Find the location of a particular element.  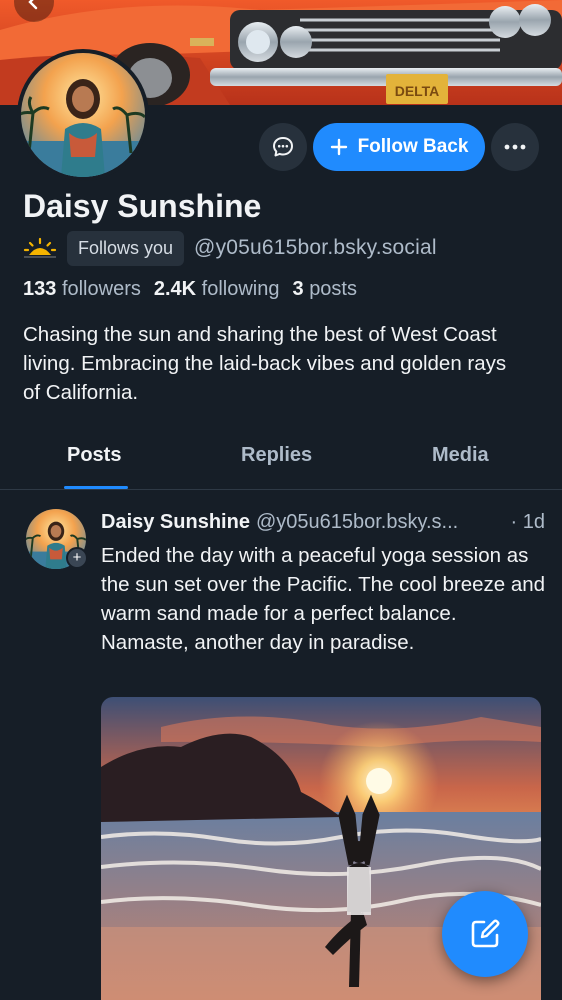

tab-posts: Posts is located at coordinates (94, 455).